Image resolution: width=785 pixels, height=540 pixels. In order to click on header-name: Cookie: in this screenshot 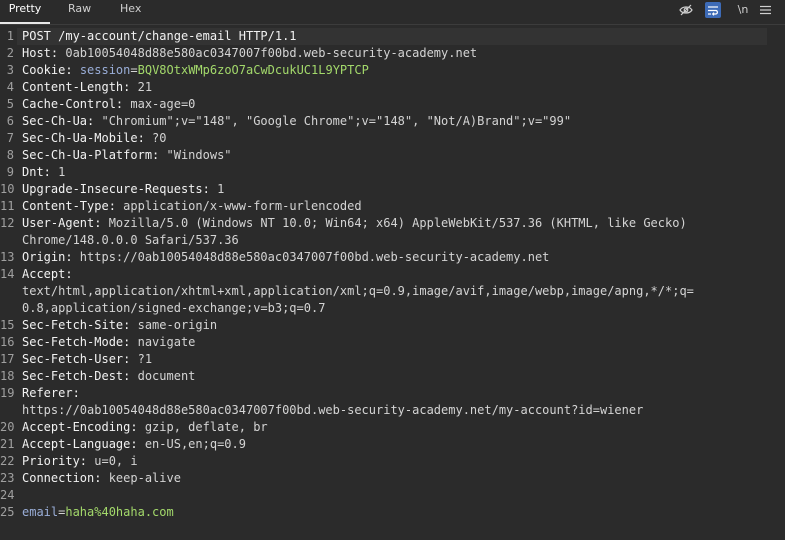, I will do `click(47, 70)`.